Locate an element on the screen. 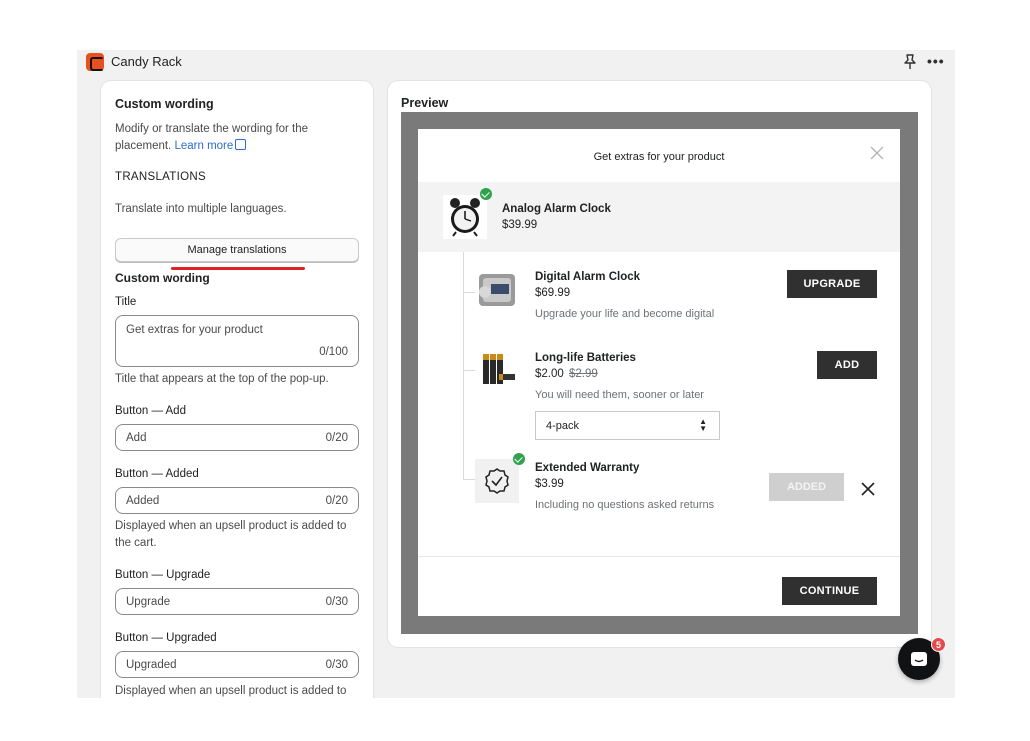 The width and height of the screenshot is (1030, 741). added-button-field: Added 0/20 is located at coordinates (237, 500).